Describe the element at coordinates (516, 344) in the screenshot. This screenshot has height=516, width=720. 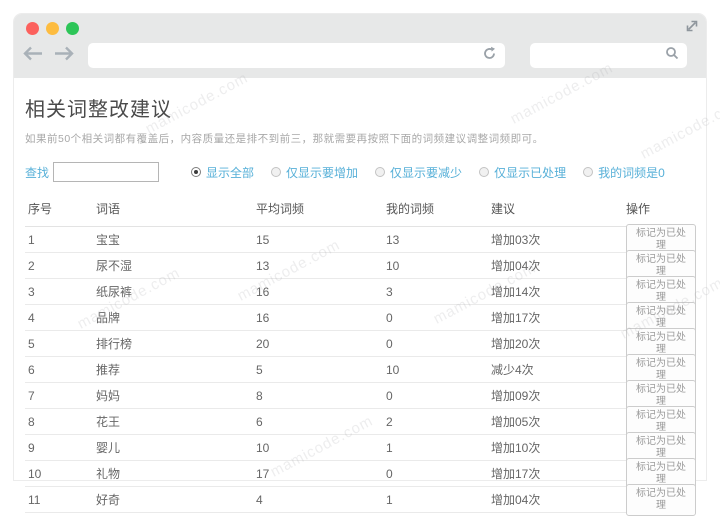
I see `cell-suggestion: 增加20次` at that location.